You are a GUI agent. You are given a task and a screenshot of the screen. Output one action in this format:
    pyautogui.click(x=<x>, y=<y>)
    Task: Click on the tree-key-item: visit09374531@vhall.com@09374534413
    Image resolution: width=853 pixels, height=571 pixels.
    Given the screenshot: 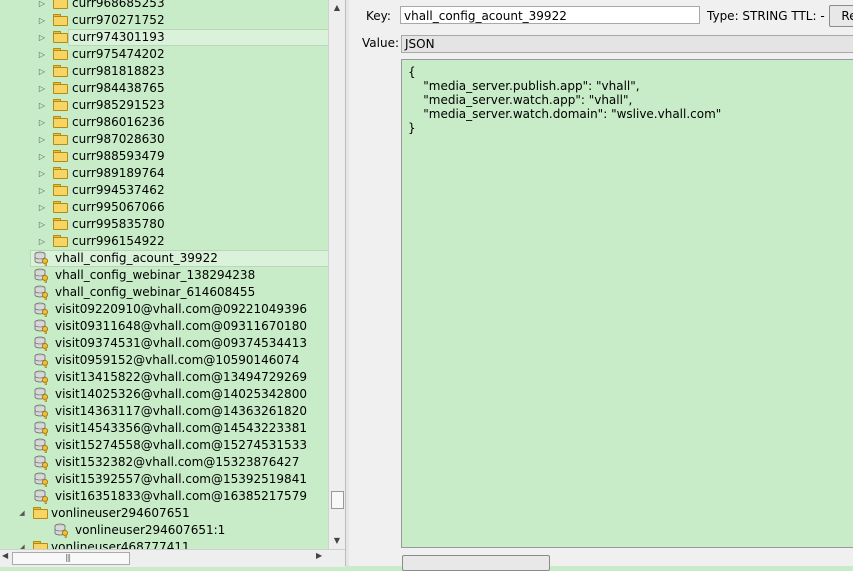 What is the action you would take?
    pyautogui.click(x=164, y=343)
    